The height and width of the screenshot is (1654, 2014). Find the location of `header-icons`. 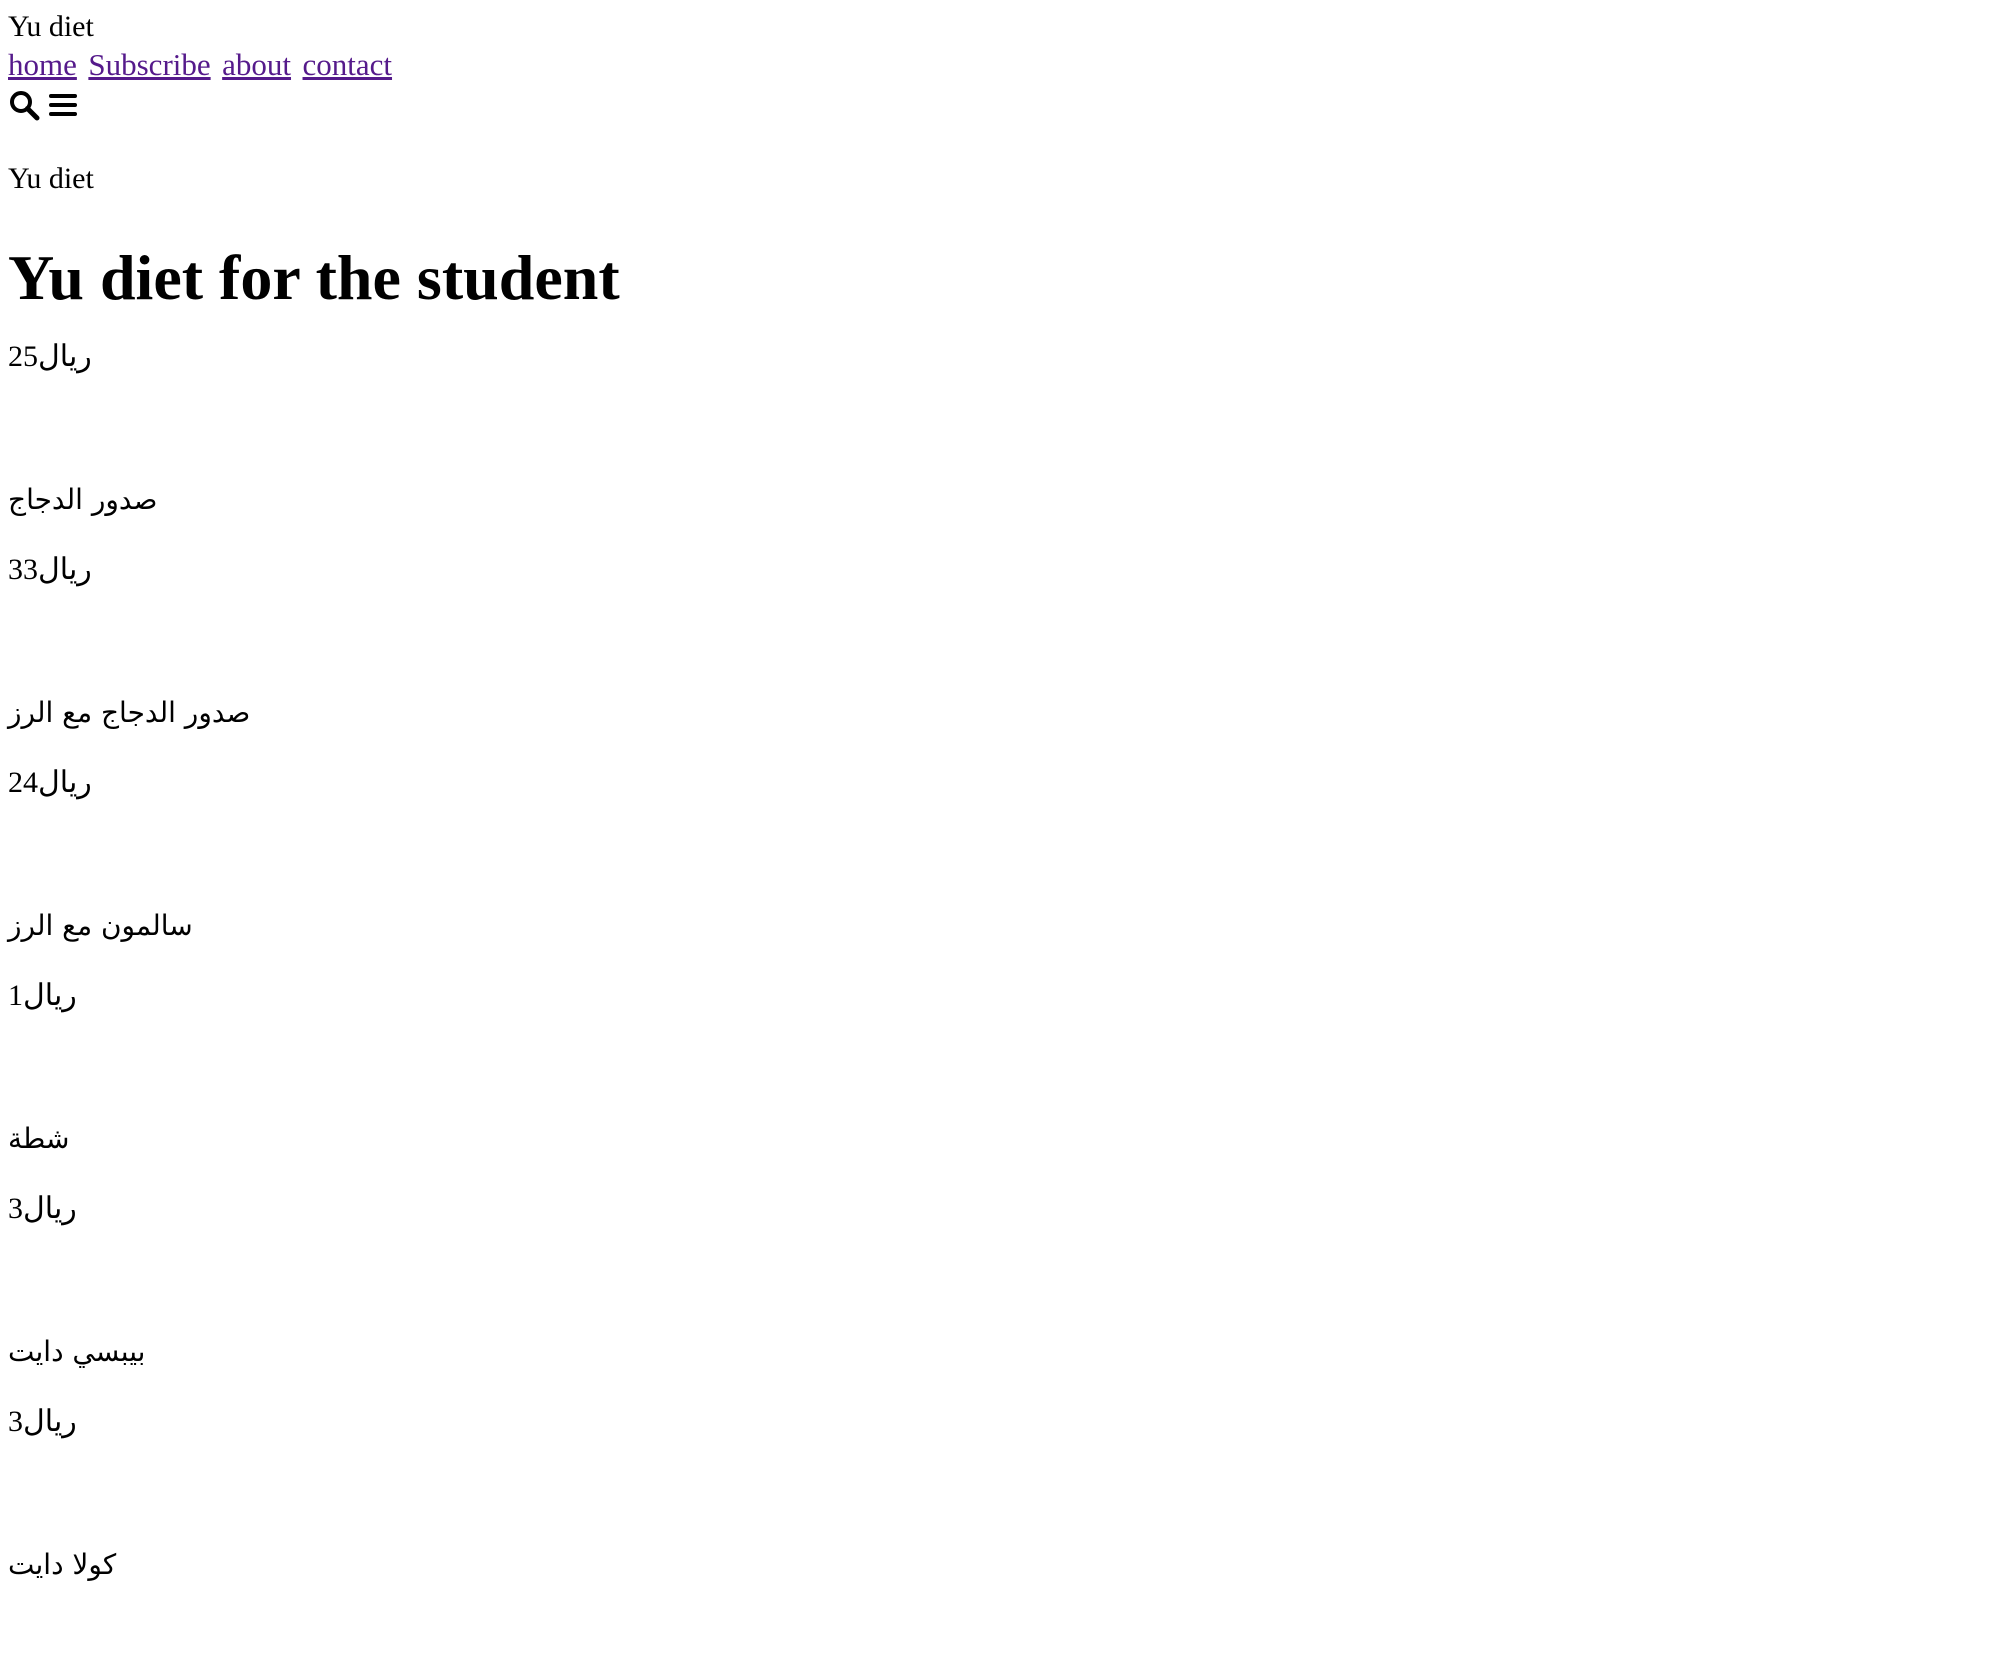

header-icons is located at coordinates (1007, 105).